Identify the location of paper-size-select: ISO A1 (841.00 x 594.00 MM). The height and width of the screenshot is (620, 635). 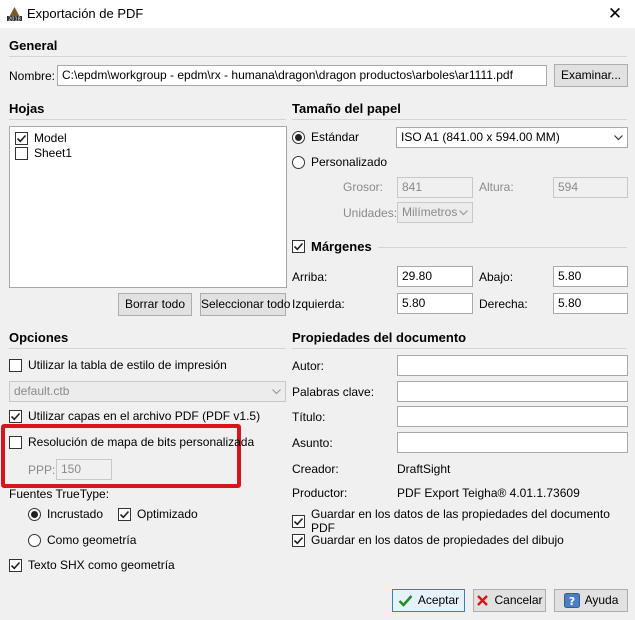
(512, 137).